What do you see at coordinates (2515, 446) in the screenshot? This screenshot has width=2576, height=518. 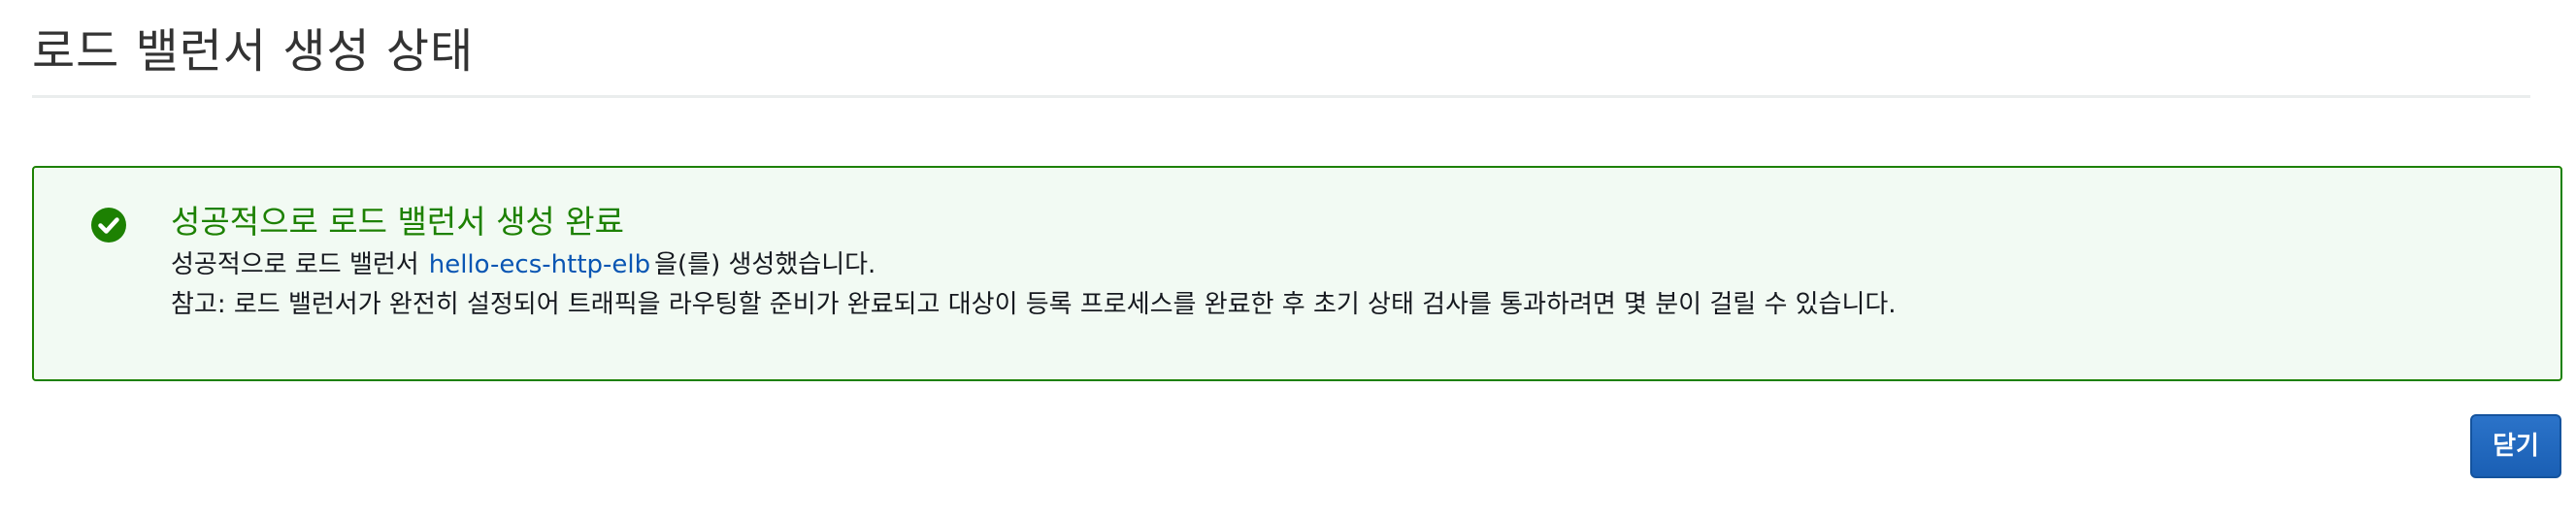 I see `close-button: 닫기` at bounding box center [2515, 446].